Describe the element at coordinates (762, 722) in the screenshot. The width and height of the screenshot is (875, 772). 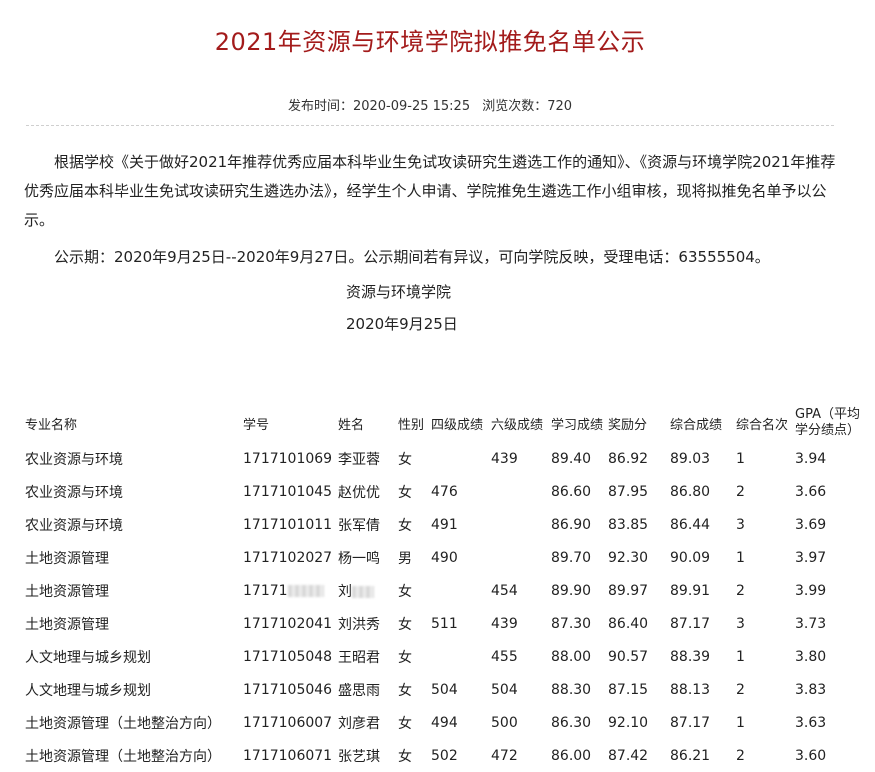
I see `cell-rank: 1` at that location.